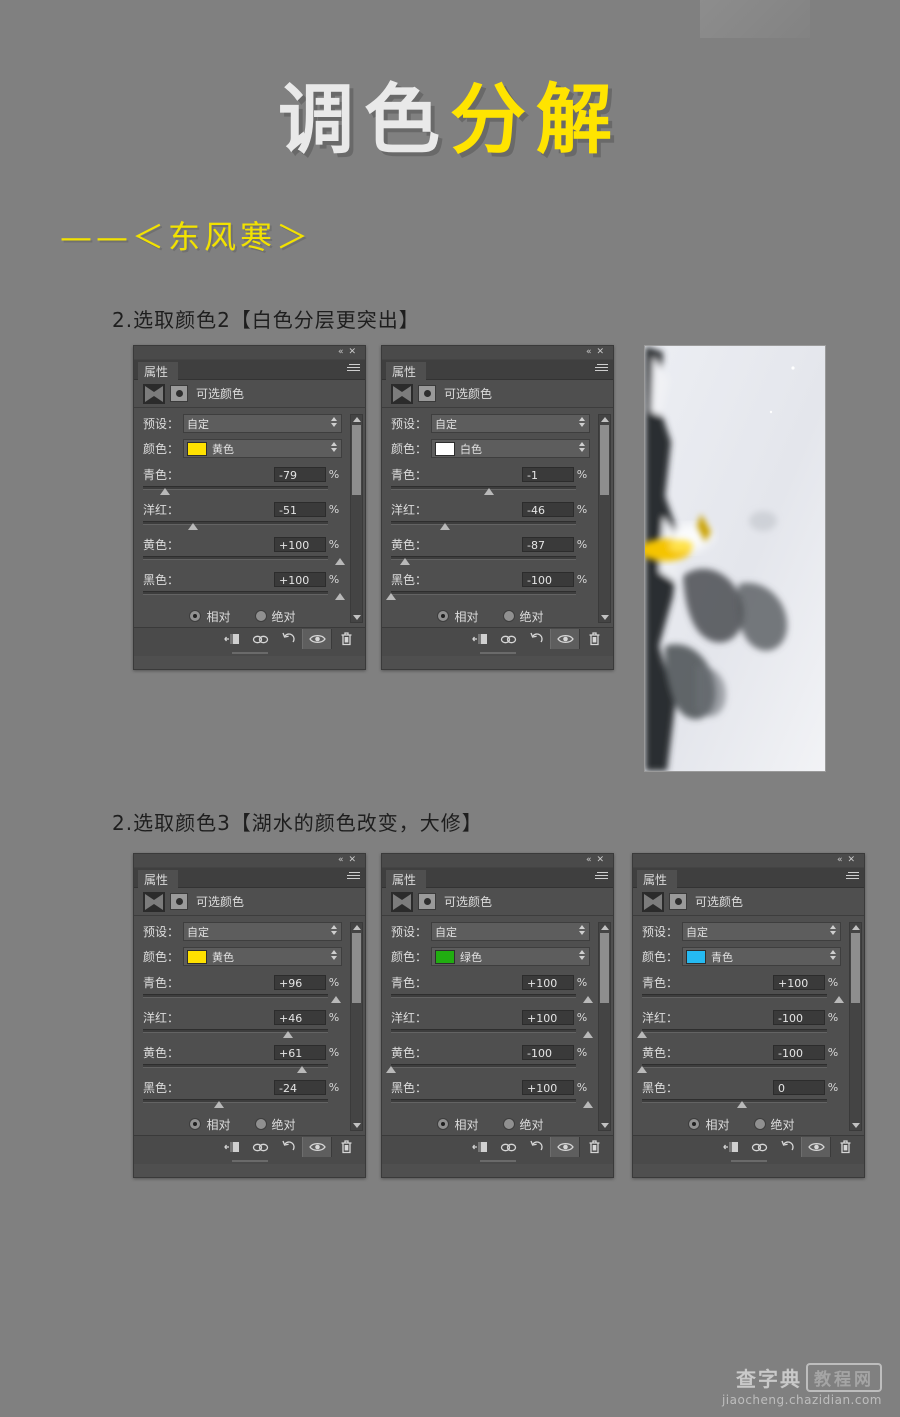  What do you see at coordinates (300, 982) in the screenshot?
I see `slider-value-1: +96` at bounding box center [300, 982].